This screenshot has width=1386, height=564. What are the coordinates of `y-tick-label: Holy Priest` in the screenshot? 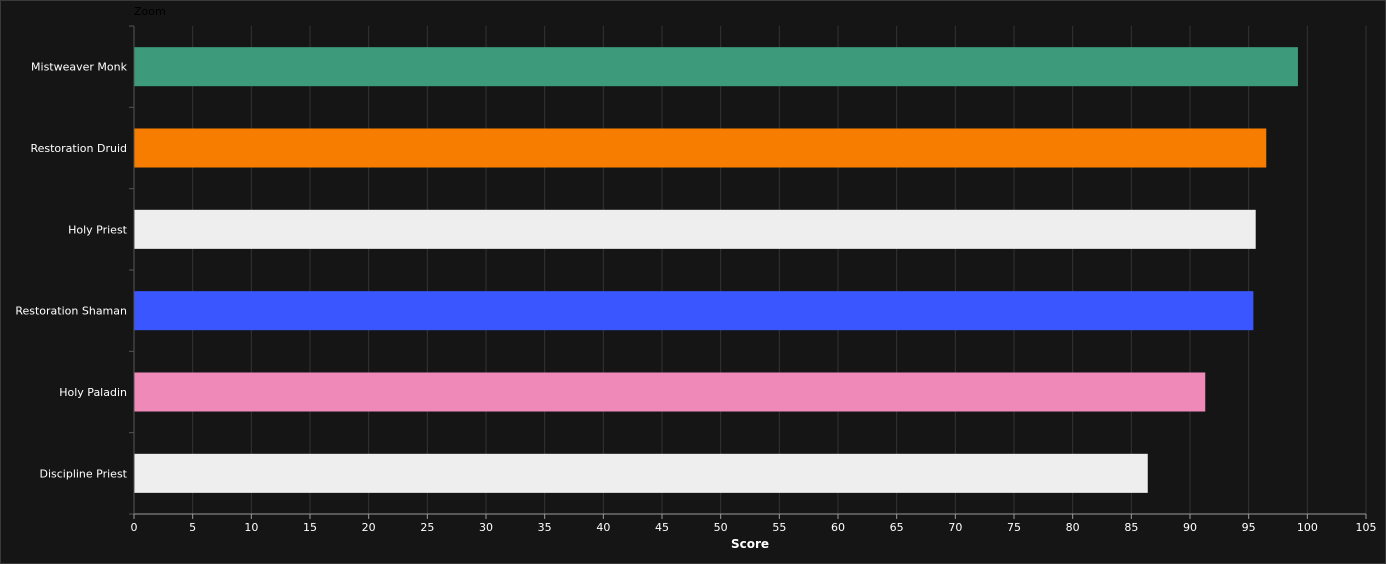 It's located at (98, 229).